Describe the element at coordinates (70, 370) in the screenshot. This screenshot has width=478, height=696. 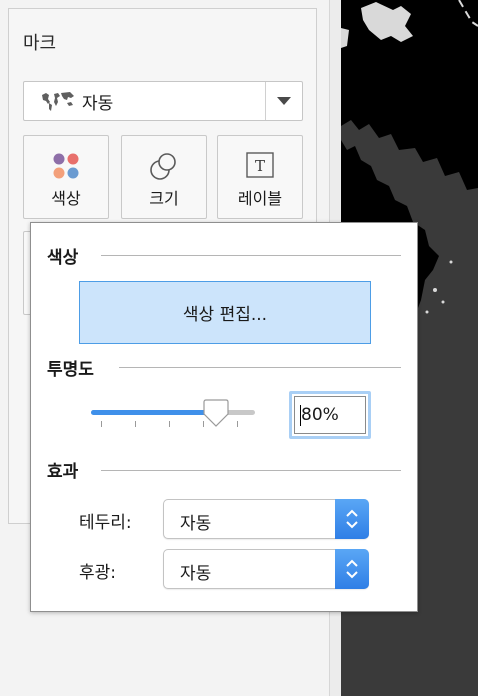
I see `opacity-section-heading: 투명도` at that location.